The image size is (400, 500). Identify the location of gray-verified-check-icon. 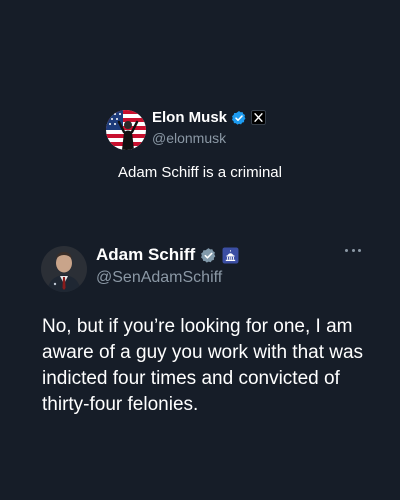
(208, 255).